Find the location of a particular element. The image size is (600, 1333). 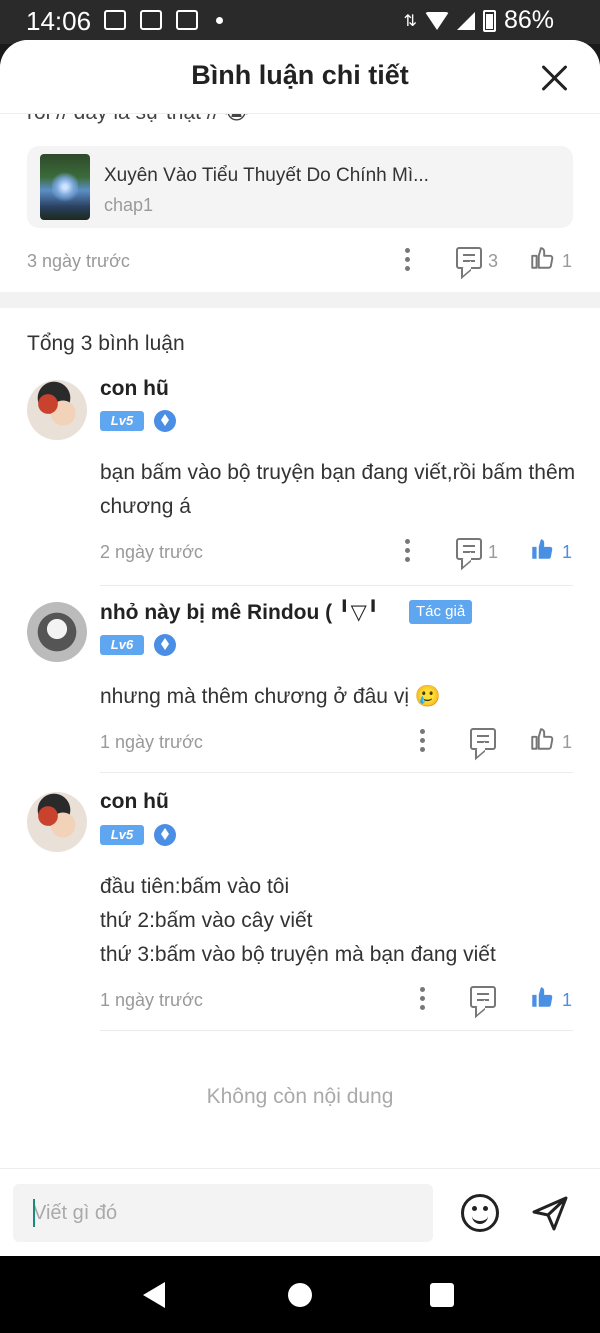

battery-percent: 86% is located at coordinates (528, 20).